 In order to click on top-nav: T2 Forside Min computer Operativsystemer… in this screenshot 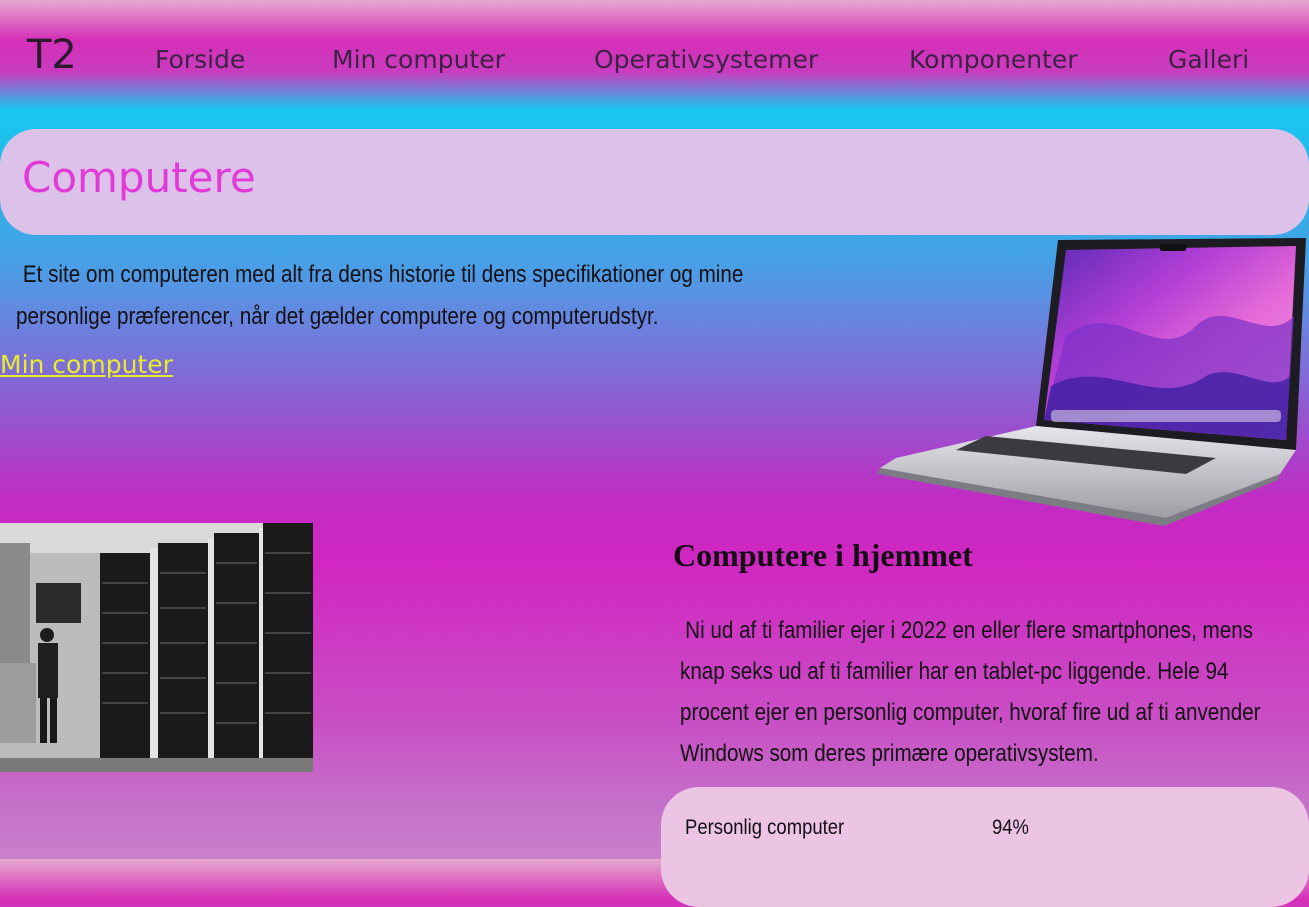, I will do `click(654, 61)`.